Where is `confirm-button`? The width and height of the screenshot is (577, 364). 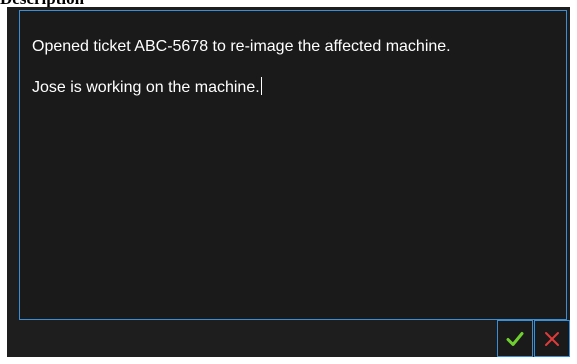 confirm-button is located at coordinates (515, 338).